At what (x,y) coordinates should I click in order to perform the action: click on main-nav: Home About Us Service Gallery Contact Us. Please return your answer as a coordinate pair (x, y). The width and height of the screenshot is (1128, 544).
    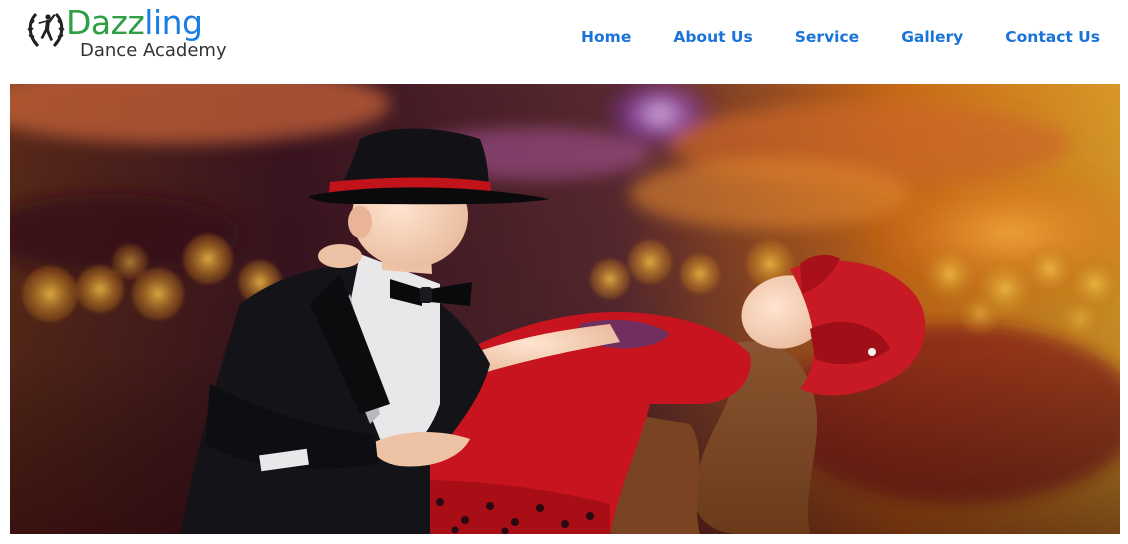
    Looking at the image, I should click on (840, 37).